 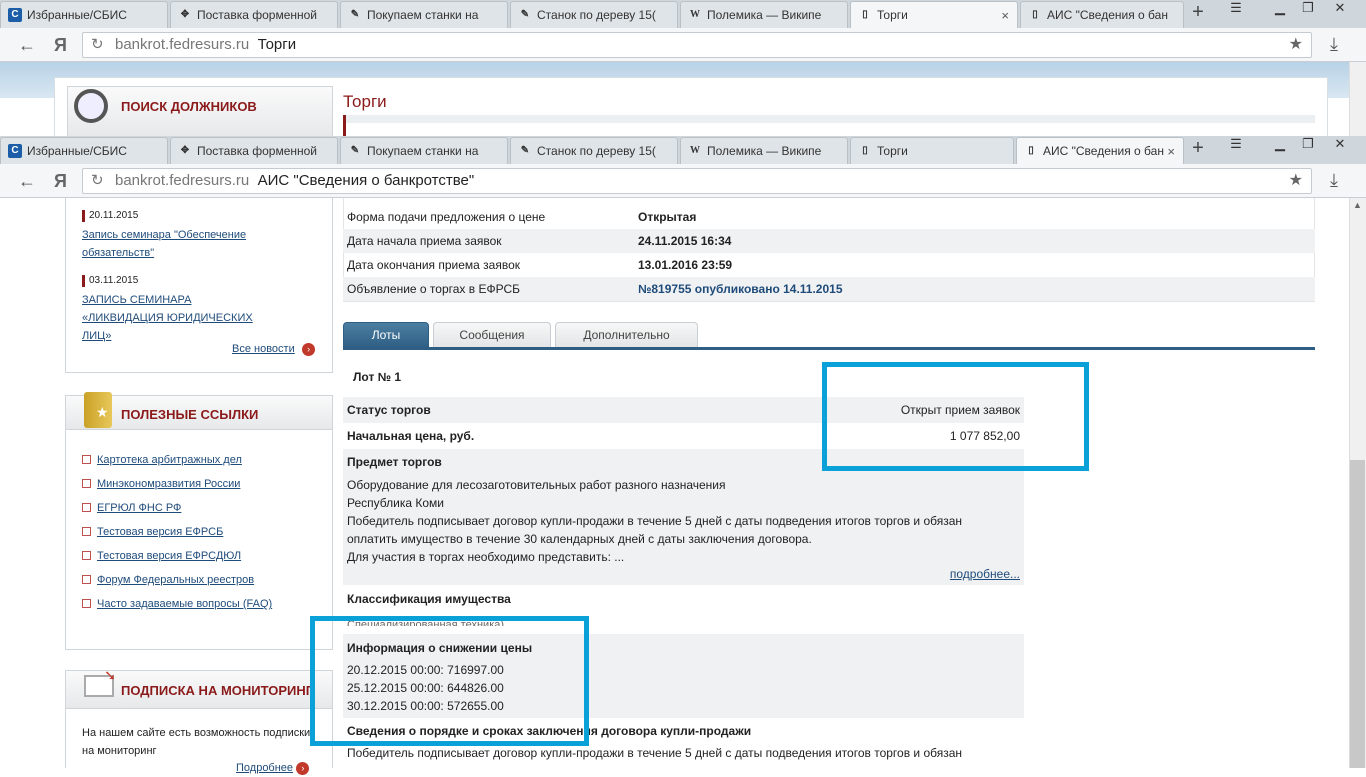 I want to click on tab-messages: Сообщения, so click(x=492, y=335).